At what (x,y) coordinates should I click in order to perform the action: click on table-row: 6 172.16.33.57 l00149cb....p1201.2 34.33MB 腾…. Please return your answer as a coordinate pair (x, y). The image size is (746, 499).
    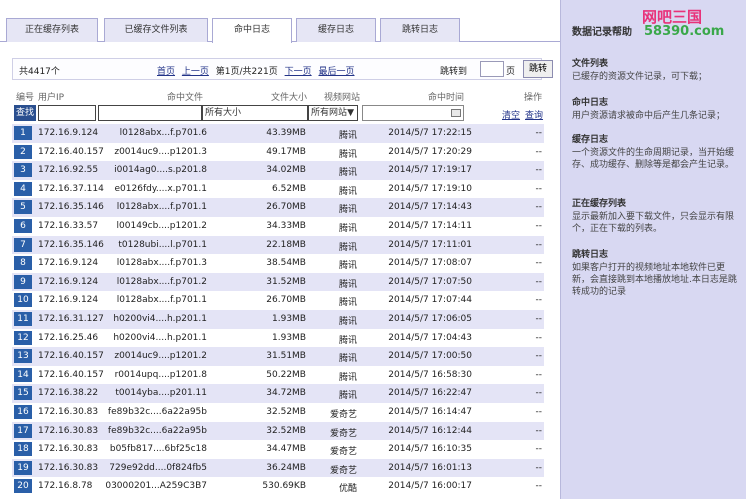
    Looking at the image, I should click on (278, 226).